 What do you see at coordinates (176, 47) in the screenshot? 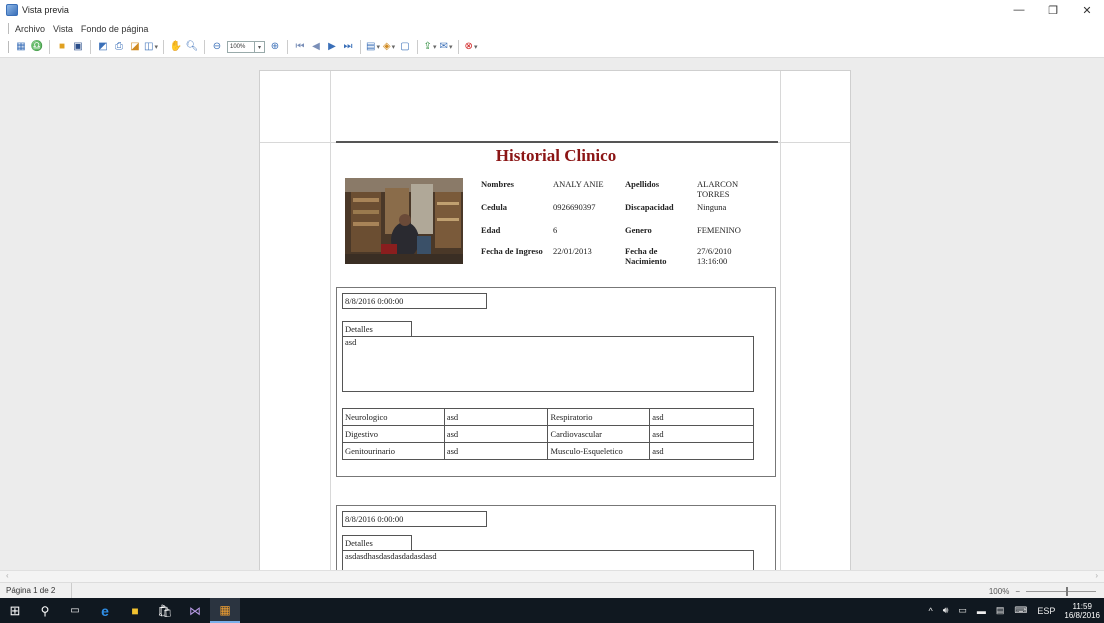
I see `hand-tool-icon: ✋` at bounding box center [176, 47].